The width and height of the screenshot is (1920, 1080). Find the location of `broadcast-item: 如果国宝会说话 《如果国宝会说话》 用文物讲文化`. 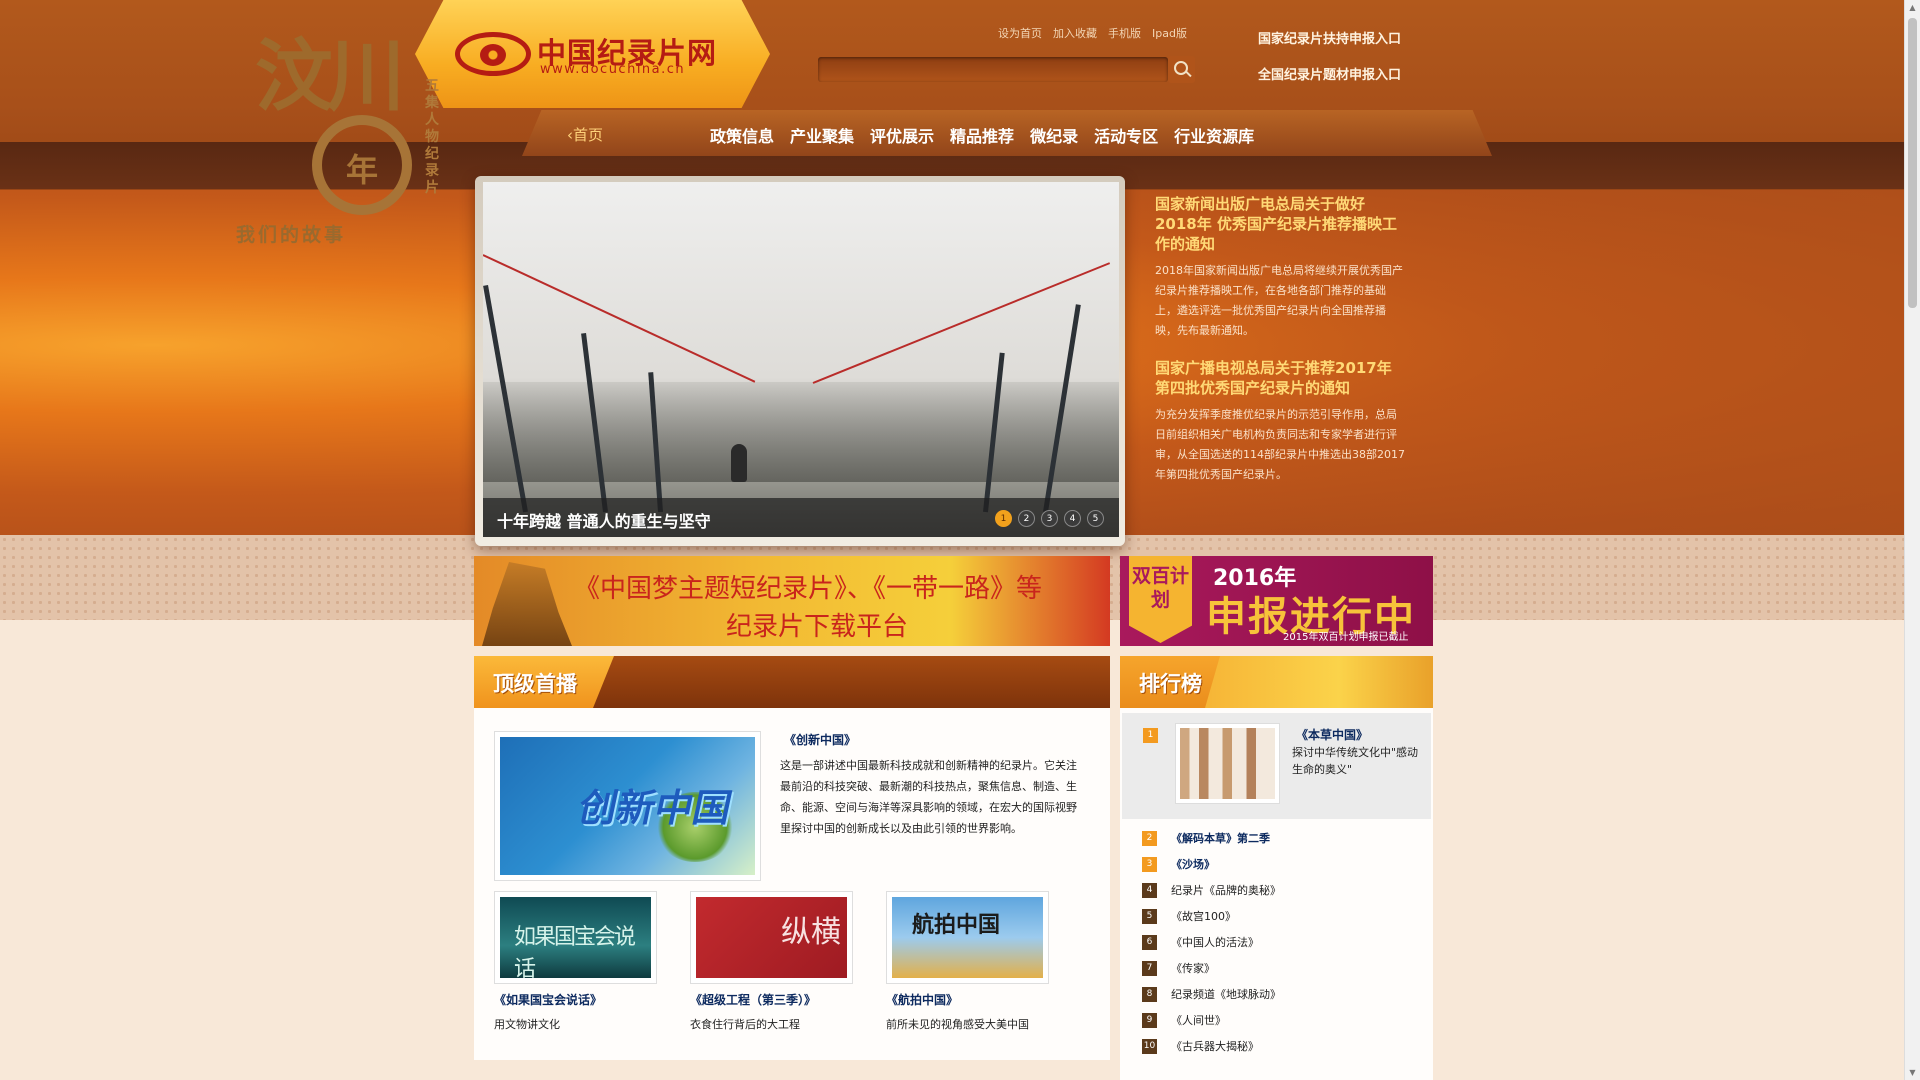

broadcast-item: 如果国宝会说话 《如果国宝会说话》 用文物讲文化 is located at coordinates (575, 961).